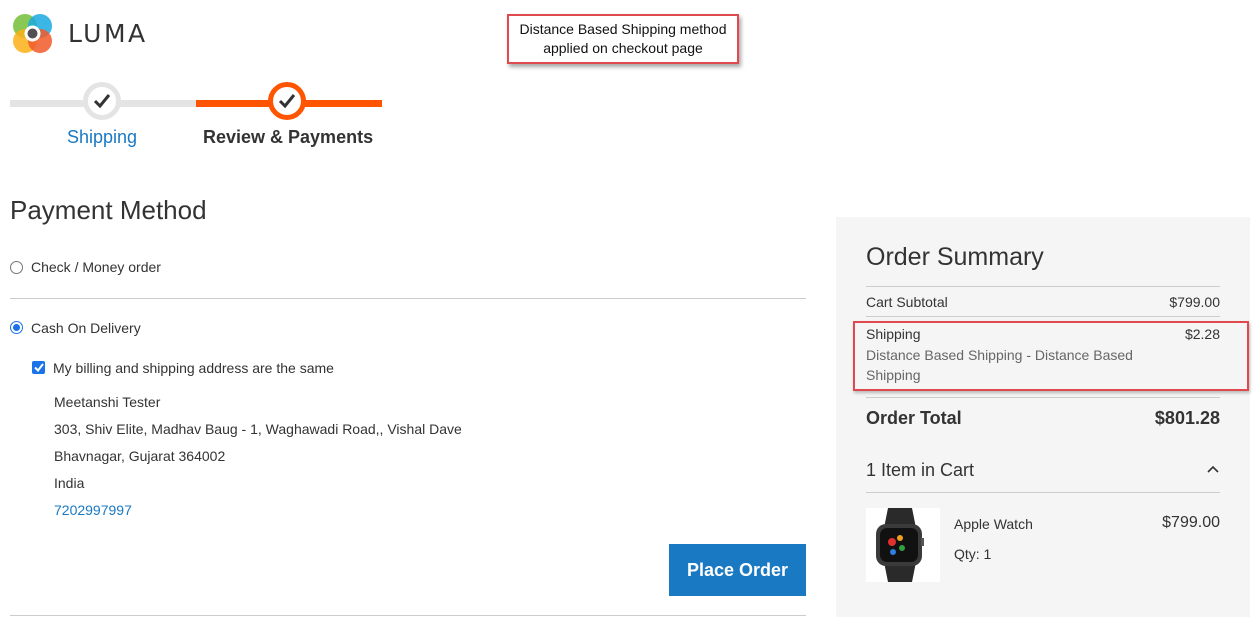 The height and width of the screenshot is (617, 1256). Describe the element at coordinates (1187, 418) in the screenshot. I see `order-total-value: $801.28` at that location.